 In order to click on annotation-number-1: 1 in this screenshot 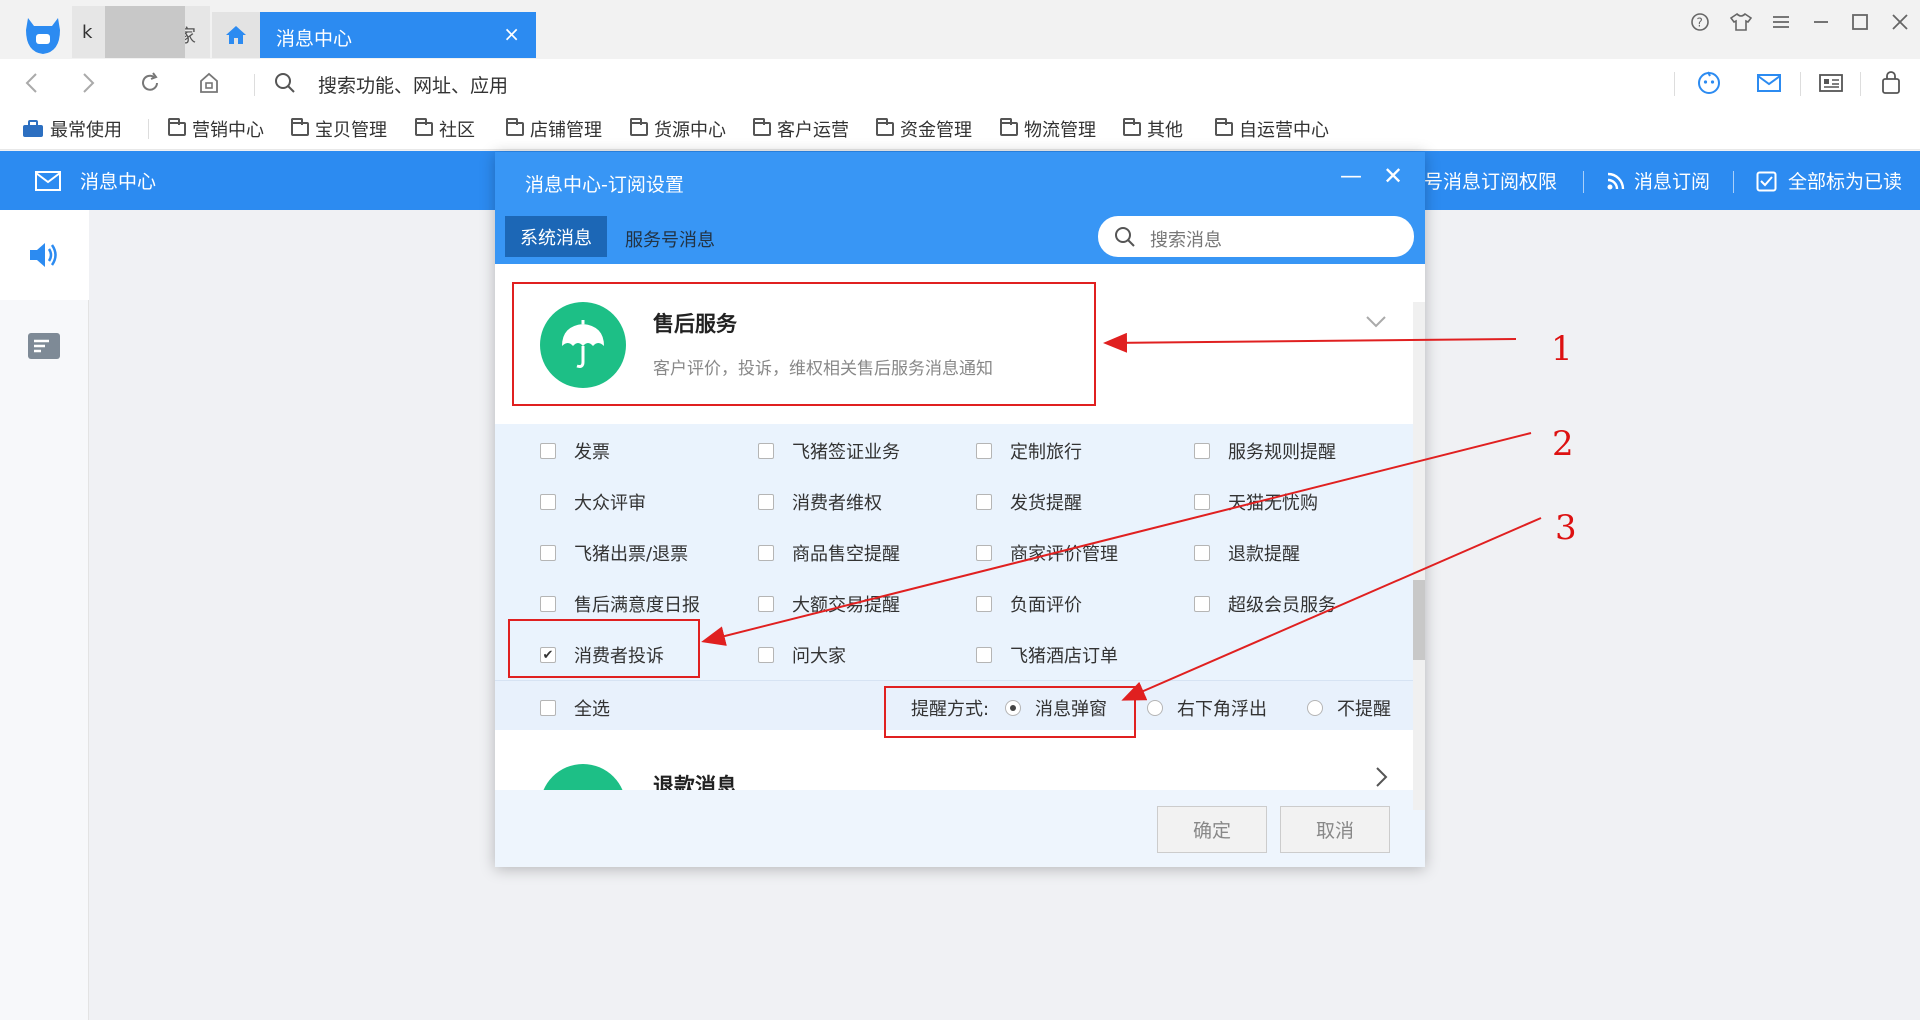, I will do `click(1562, 349)`.